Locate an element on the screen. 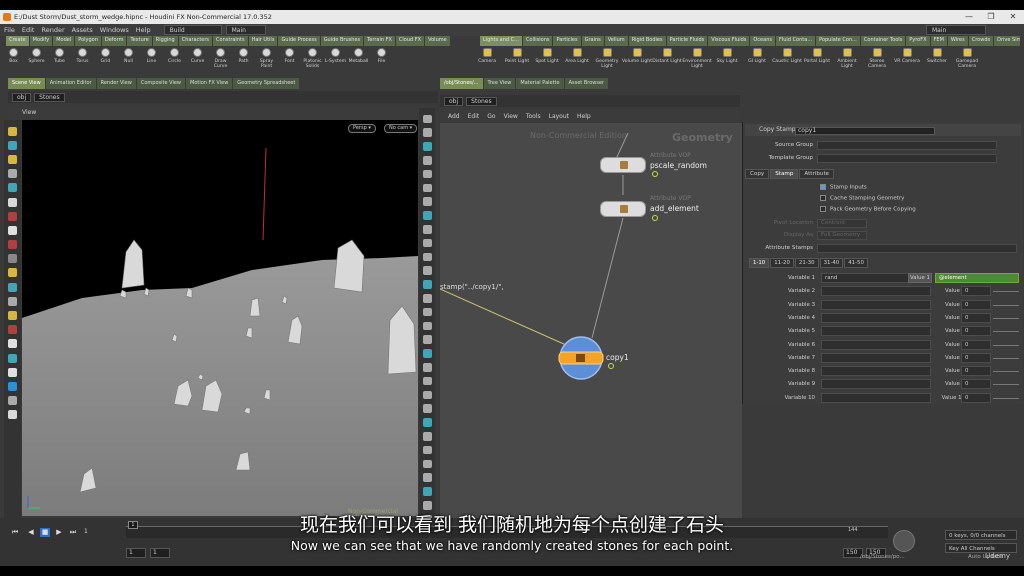  template-group-input is located at coordinates (907, 158).